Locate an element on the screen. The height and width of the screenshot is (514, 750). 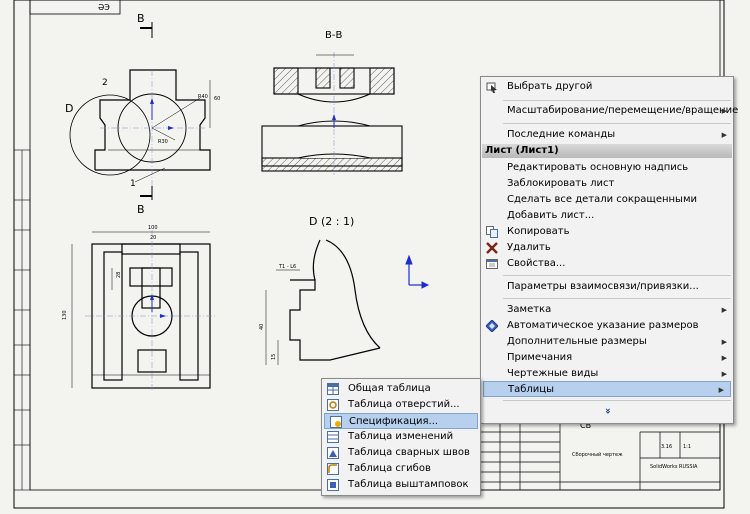
submenu-item-punch-table: Таблица выштамповок is located at coordinates (401, 485).